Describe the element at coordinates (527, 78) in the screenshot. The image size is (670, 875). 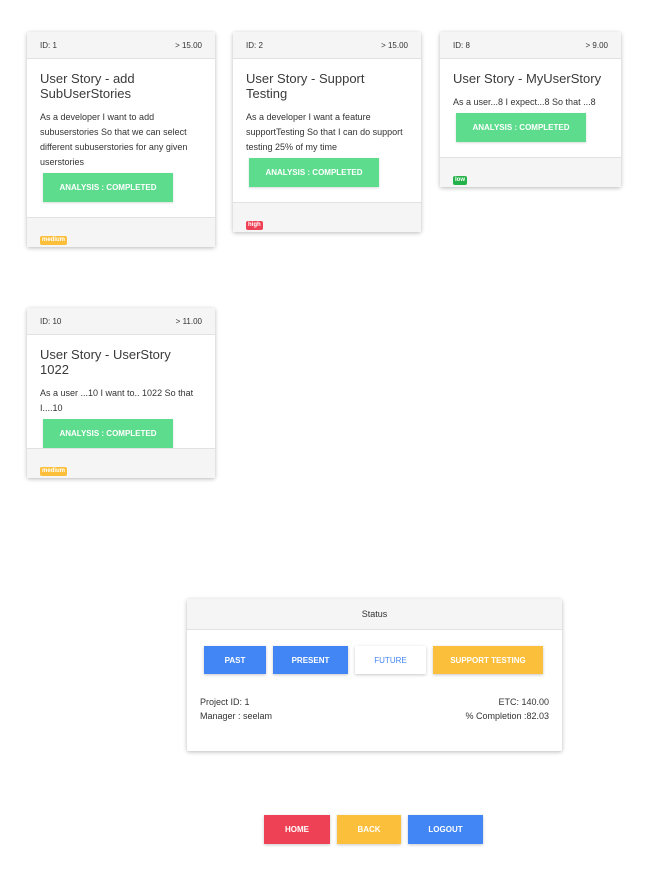
I see `story-title: User Story - MyUserStory` at that location.